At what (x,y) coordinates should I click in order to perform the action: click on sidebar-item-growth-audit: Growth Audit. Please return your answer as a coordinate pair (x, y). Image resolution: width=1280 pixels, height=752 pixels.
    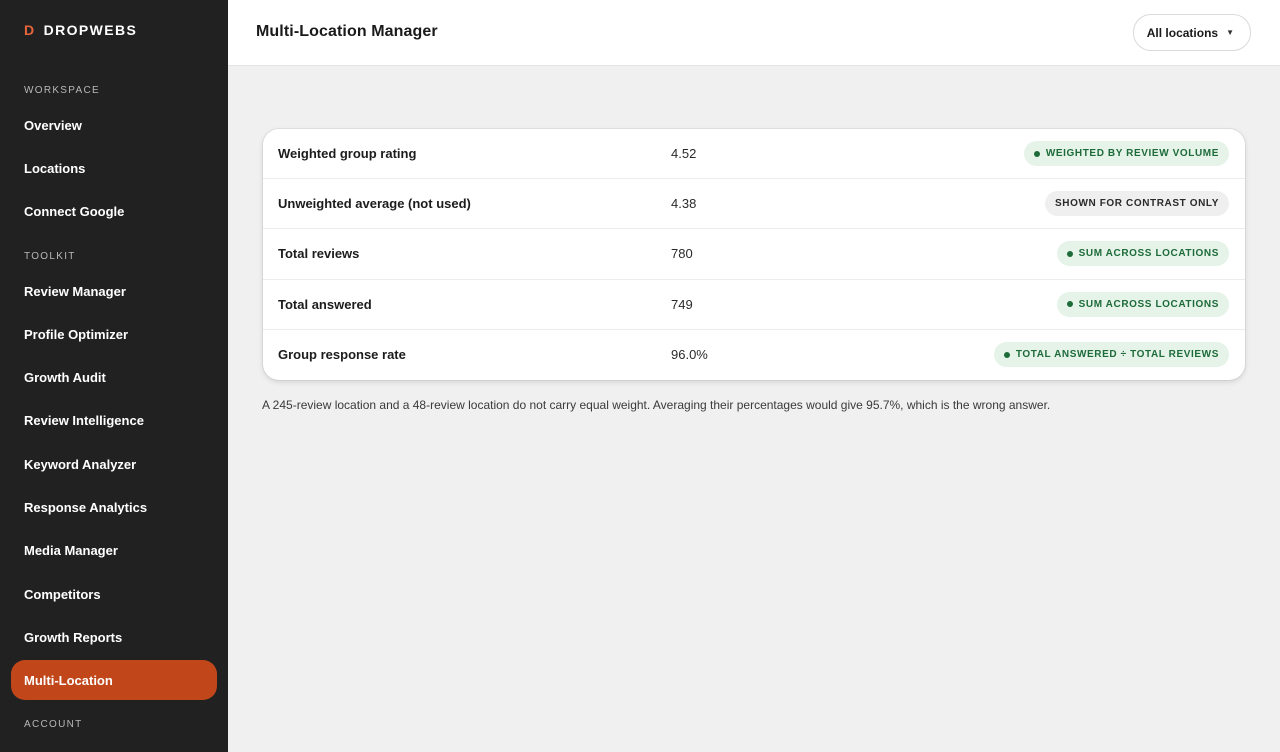
    Looking at the image, I should click on (114, 377).